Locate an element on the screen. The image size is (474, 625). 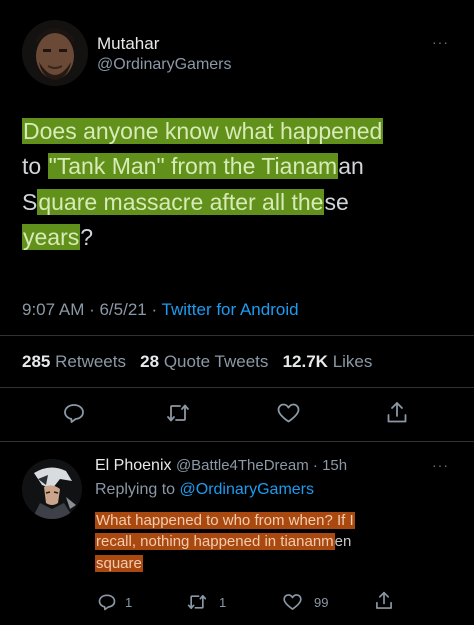
quotes-label: Quote Tweets is located at coordinates (216, 361).